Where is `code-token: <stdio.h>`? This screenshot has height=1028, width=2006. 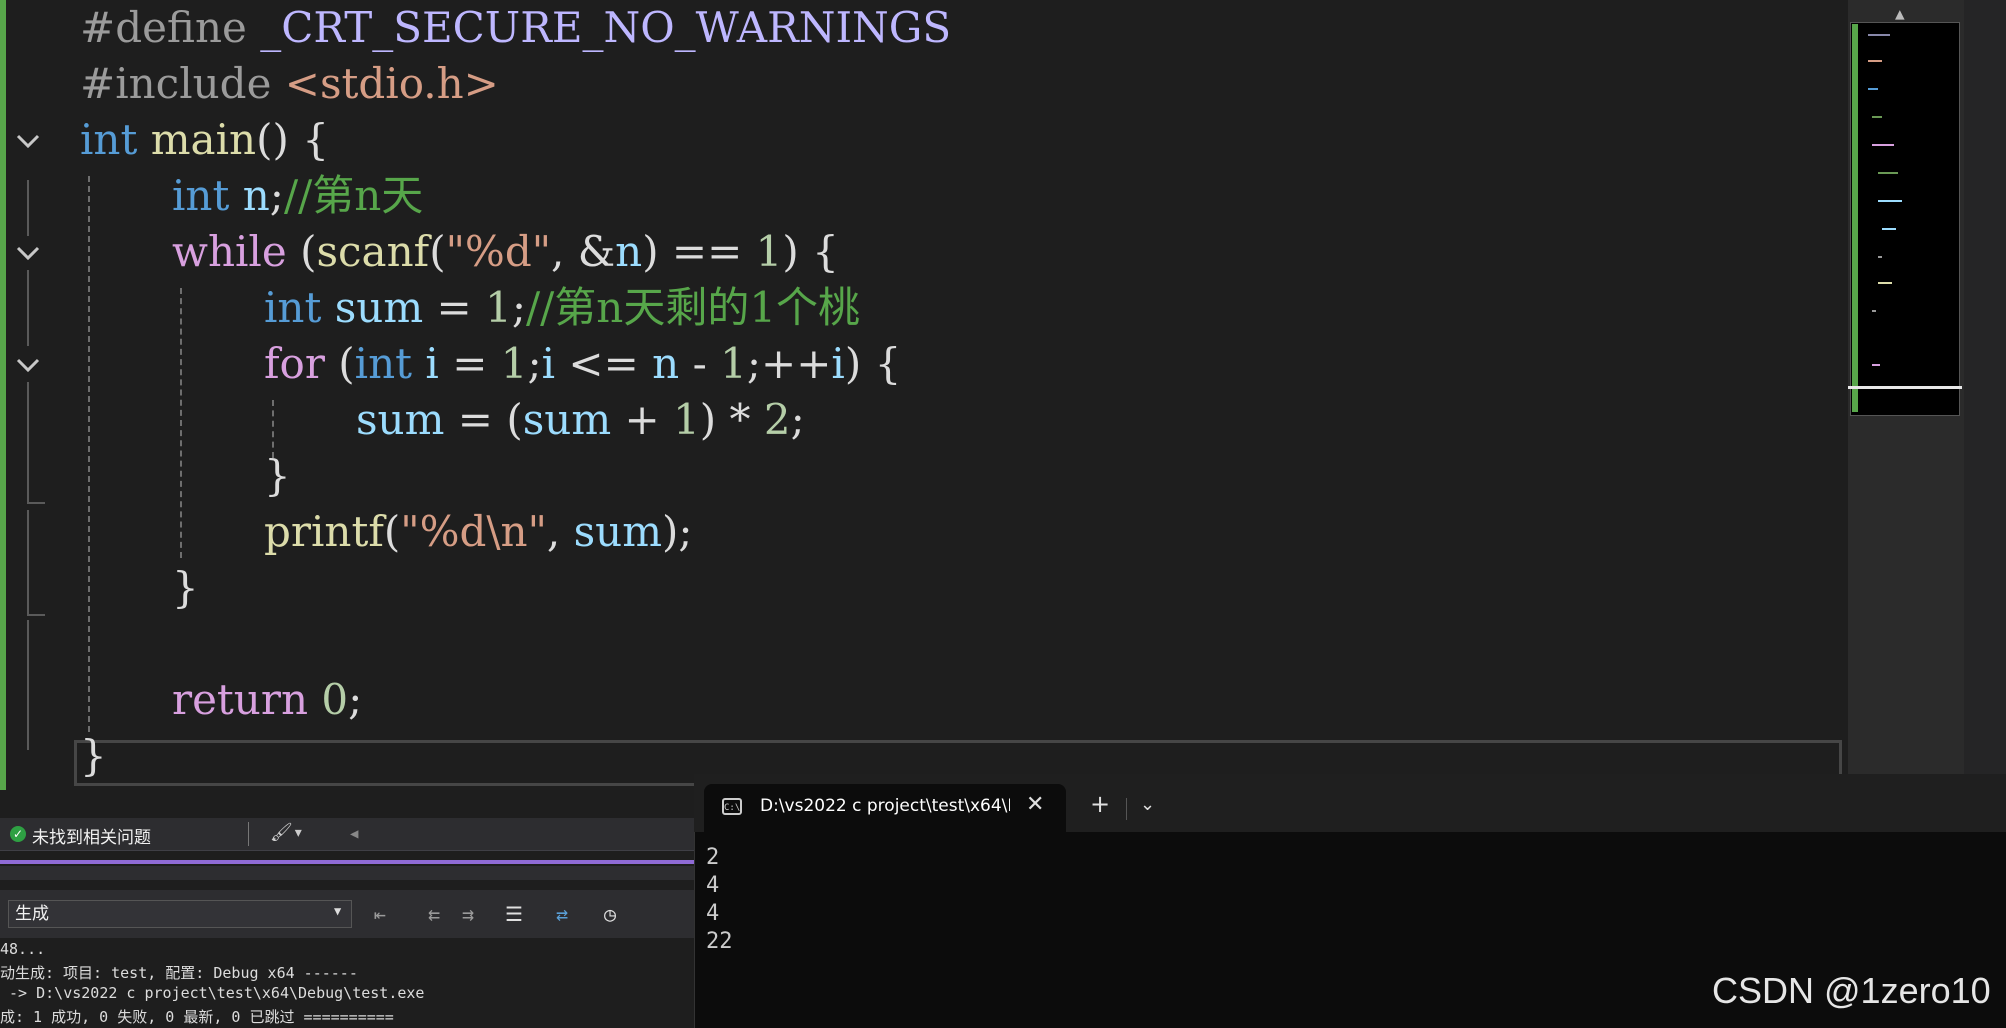 code-token: <stdio.h> is located at coordinates (391, 83).